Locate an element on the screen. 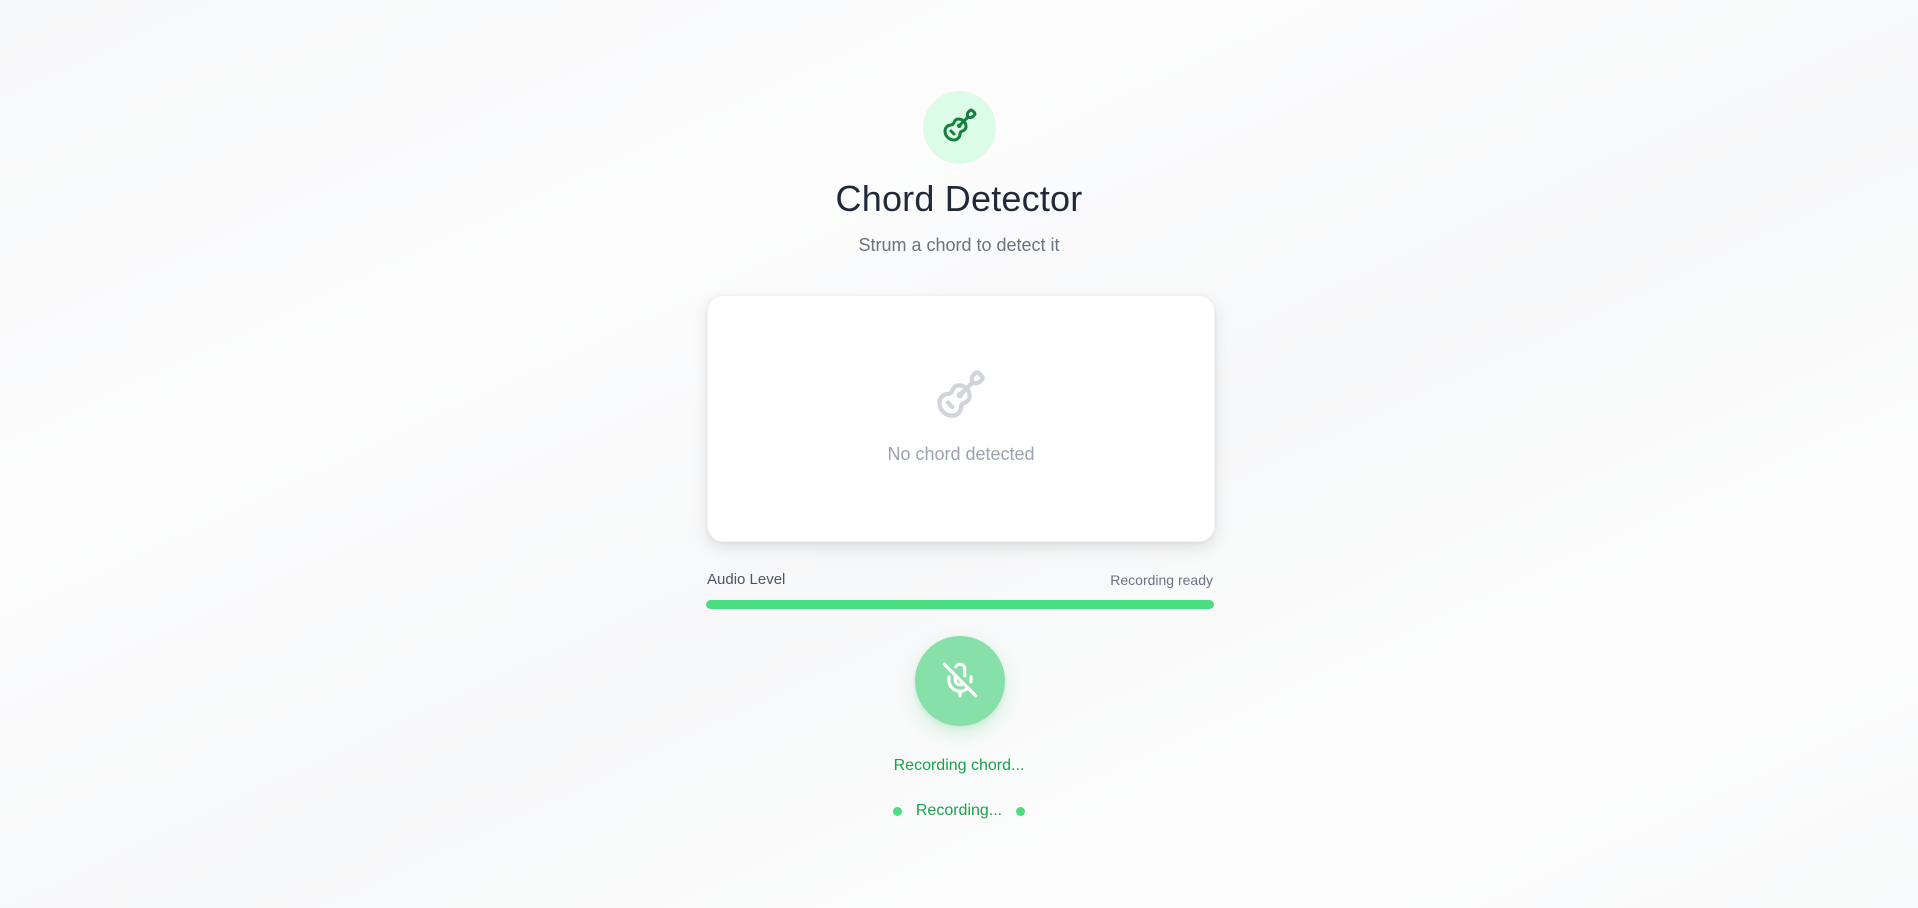  audio-level-meter is located at coordinates (960, 604).